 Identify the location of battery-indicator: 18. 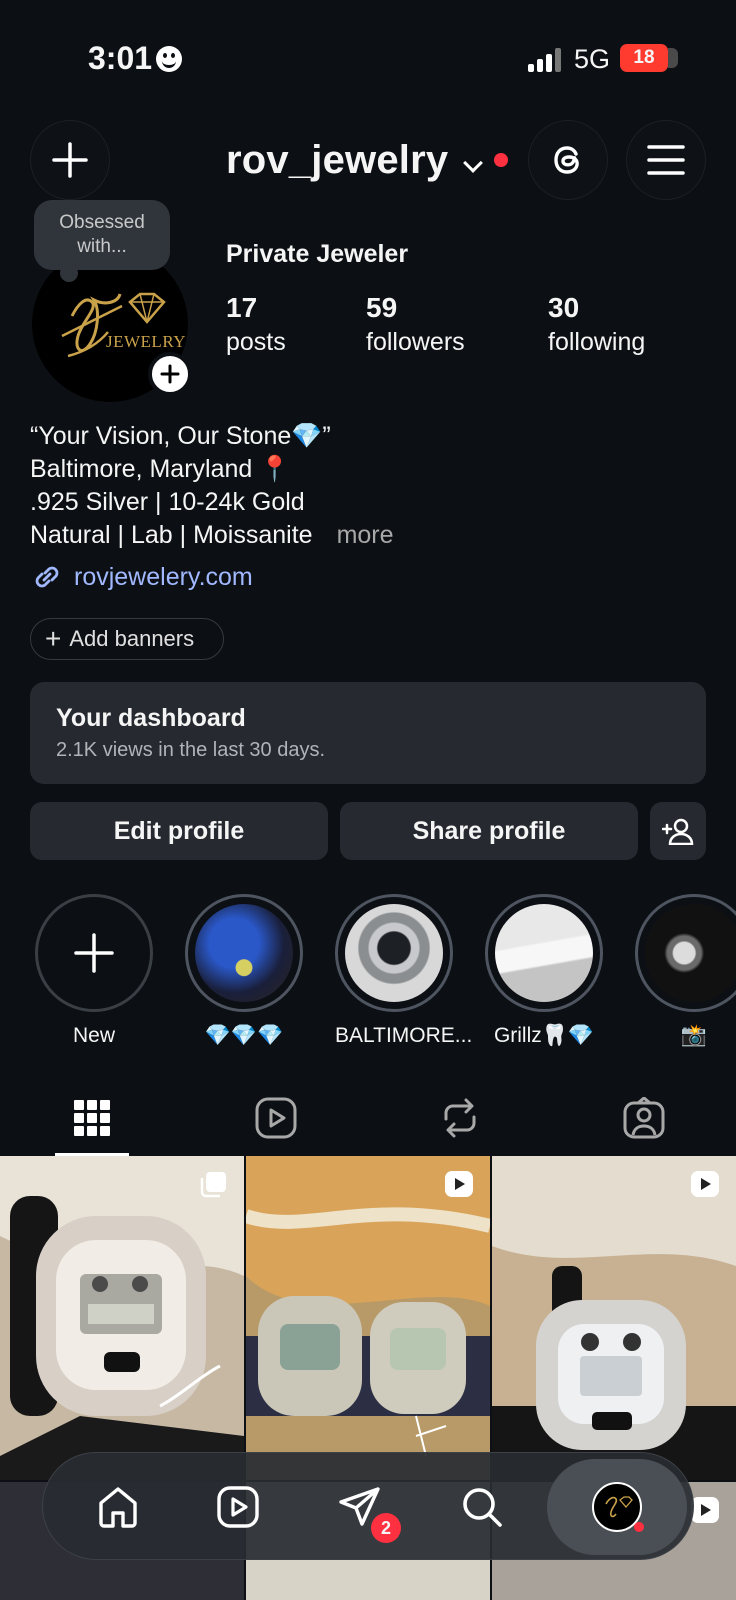
(649, 58).